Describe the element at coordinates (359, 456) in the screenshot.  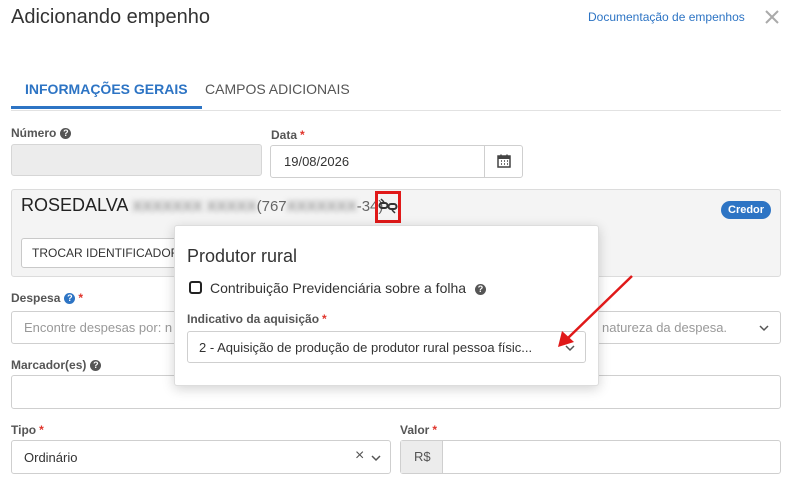
I see `clear-icon: ×` at that location.